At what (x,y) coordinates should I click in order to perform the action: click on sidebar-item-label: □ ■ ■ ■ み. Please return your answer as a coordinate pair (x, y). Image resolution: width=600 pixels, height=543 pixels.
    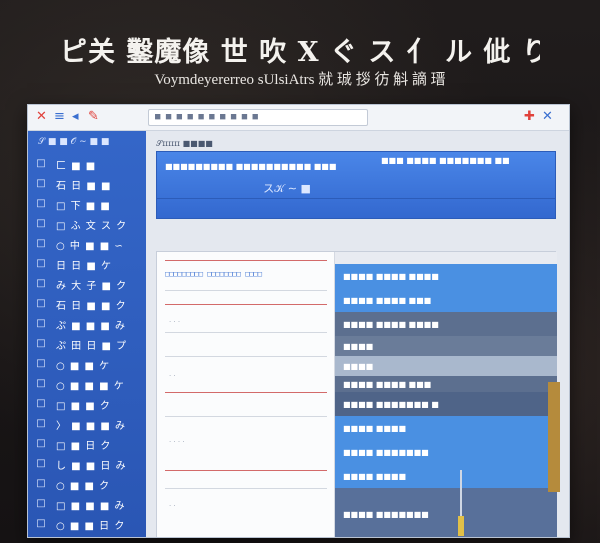
    Looking at the image, I should click on (91, 506).